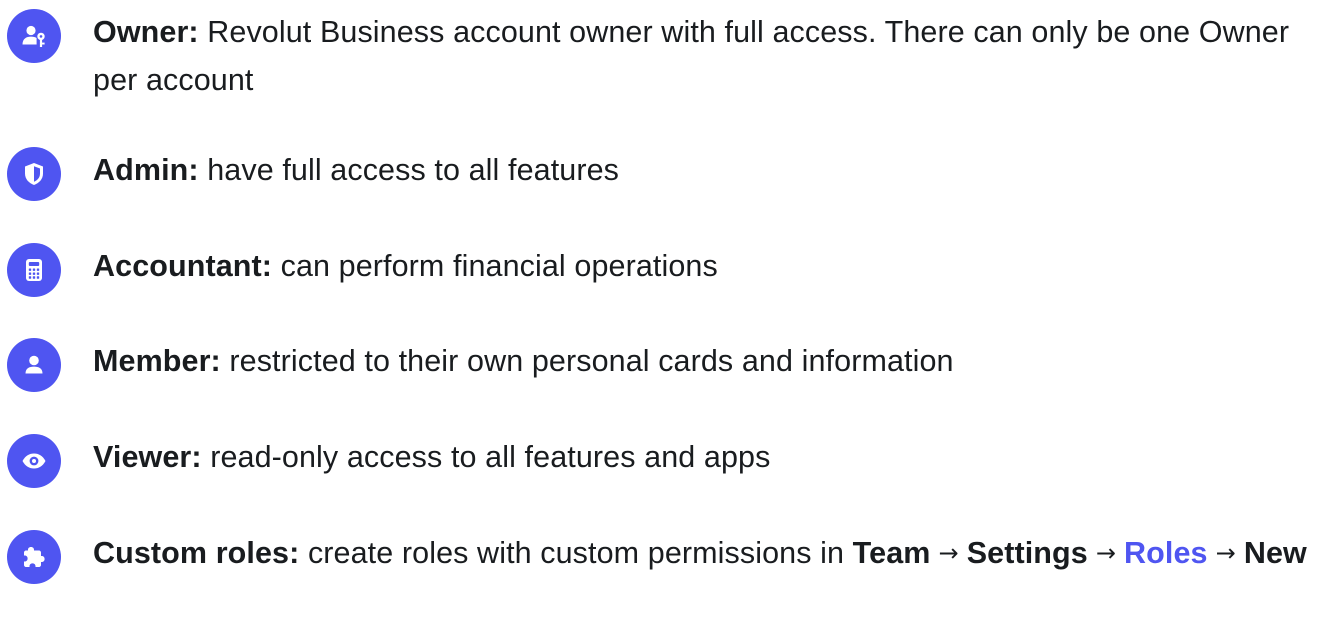 This screenshot has height=618, width=1339. I want to click on role-name: Accountant:, so click(183, 266).